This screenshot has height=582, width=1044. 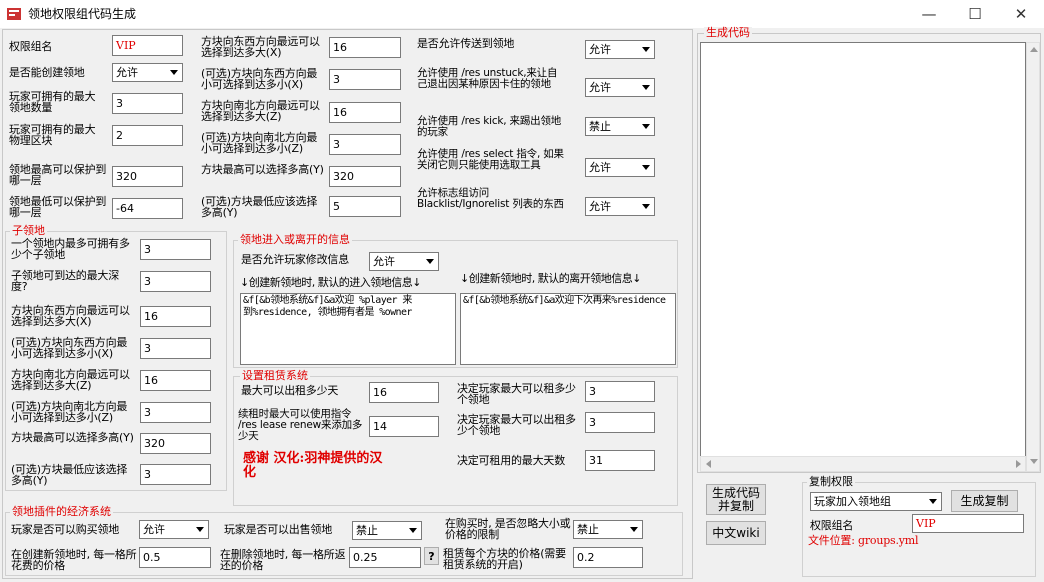 What do you see at coordinates (69, 475) in the screenshot?
I see `subzone-y-min-label: (可选)方块最低应该选择多高(Y)` at bounding box center [69, 475].